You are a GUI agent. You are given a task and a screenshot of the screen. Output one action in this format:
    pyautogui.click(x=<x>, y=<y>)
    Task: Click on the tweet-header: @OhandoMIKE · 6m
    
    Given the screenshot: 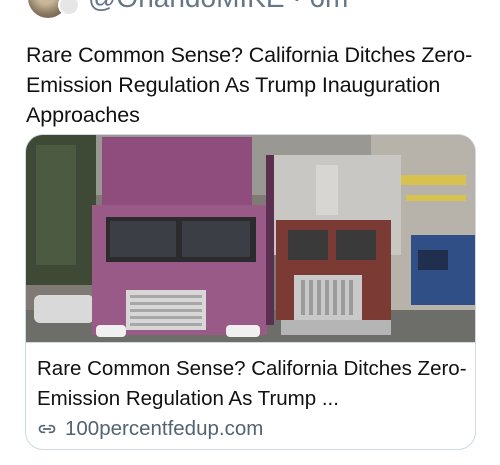 What is the action you would take?
    pyautogui.click(x=250, y=13)
    